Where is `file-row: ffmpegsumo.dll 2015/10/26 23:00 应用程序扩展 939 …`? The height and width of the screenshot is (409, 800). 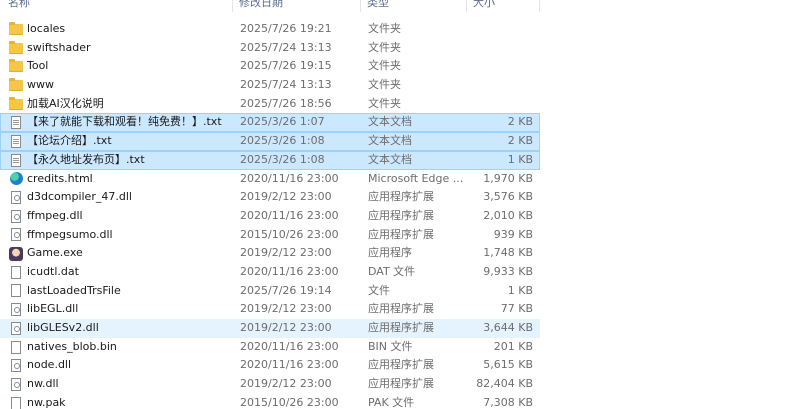
file-row: ffmpegsumo.dll 2015/10/26 23:00 应用程序扩展 939 … is located at coordinates (270, 235).